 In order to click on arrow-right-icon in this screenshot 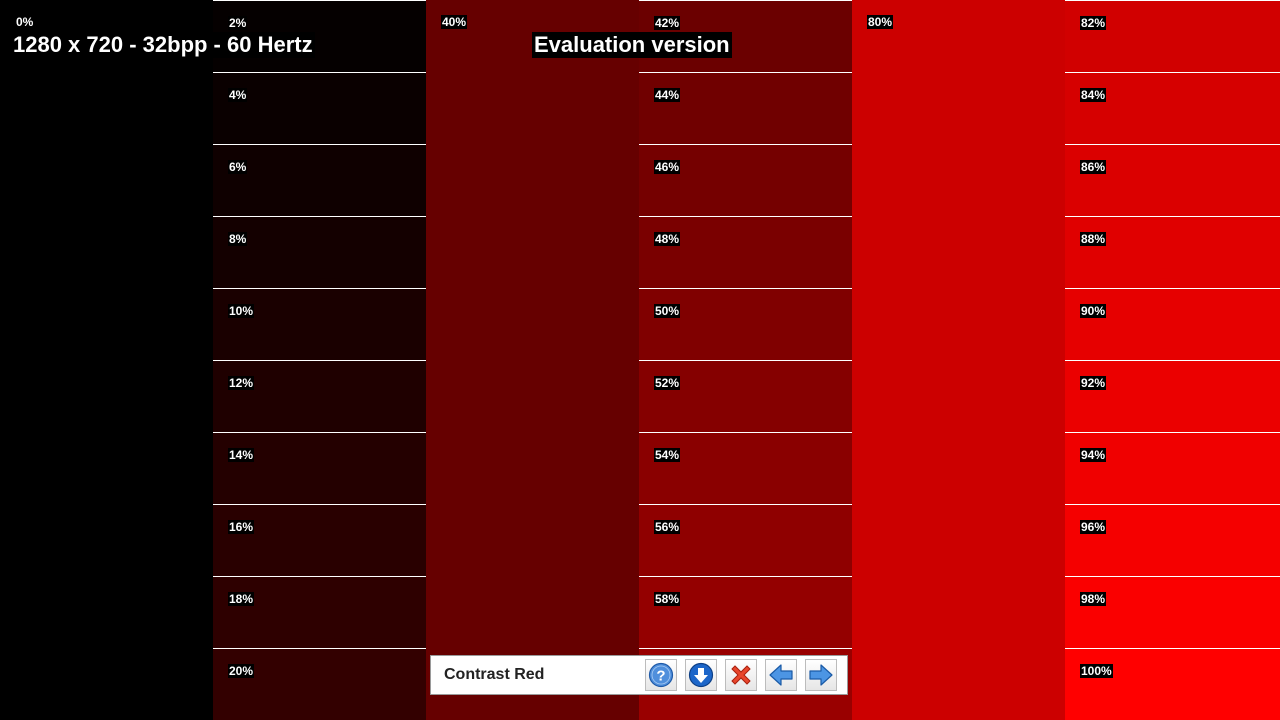, I will do `click(821, 675)`.